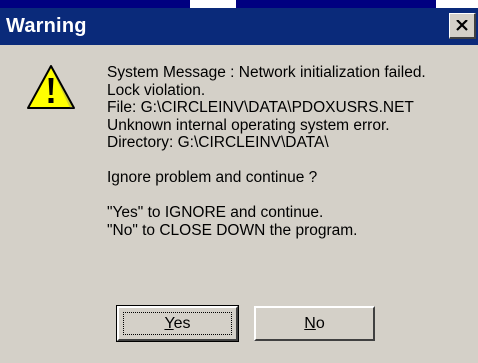 The height and width of the screenshot is (363, 478). I want to click on close-button, so click(462, 26).